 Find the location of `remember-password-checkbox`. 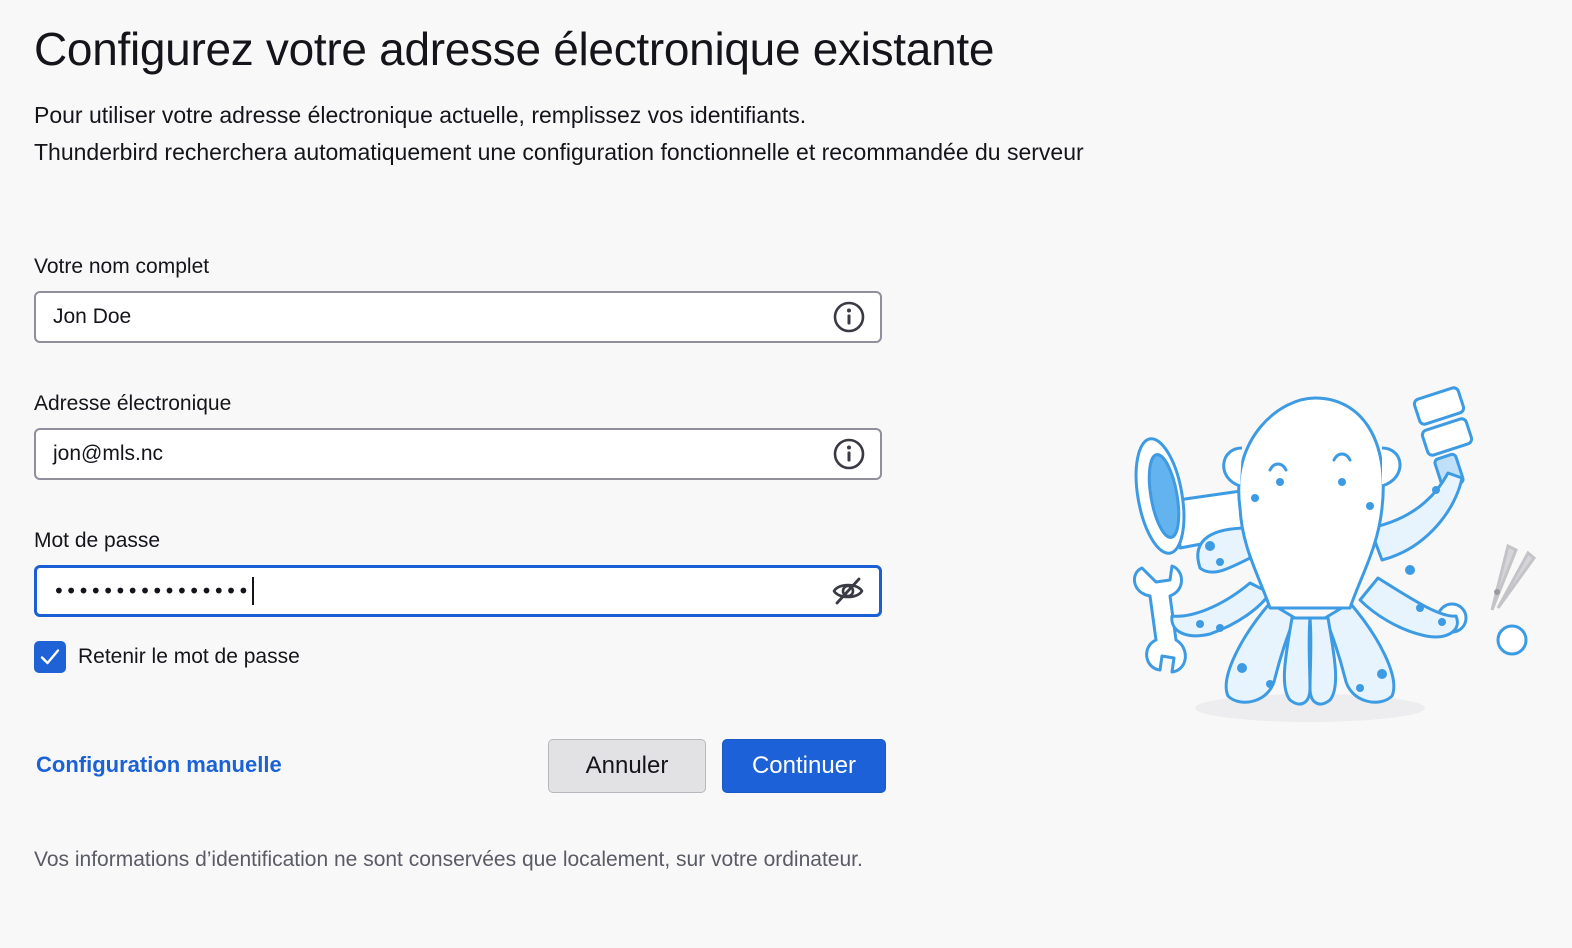

remember-password-checkbox is located at coordinates (50, 657).